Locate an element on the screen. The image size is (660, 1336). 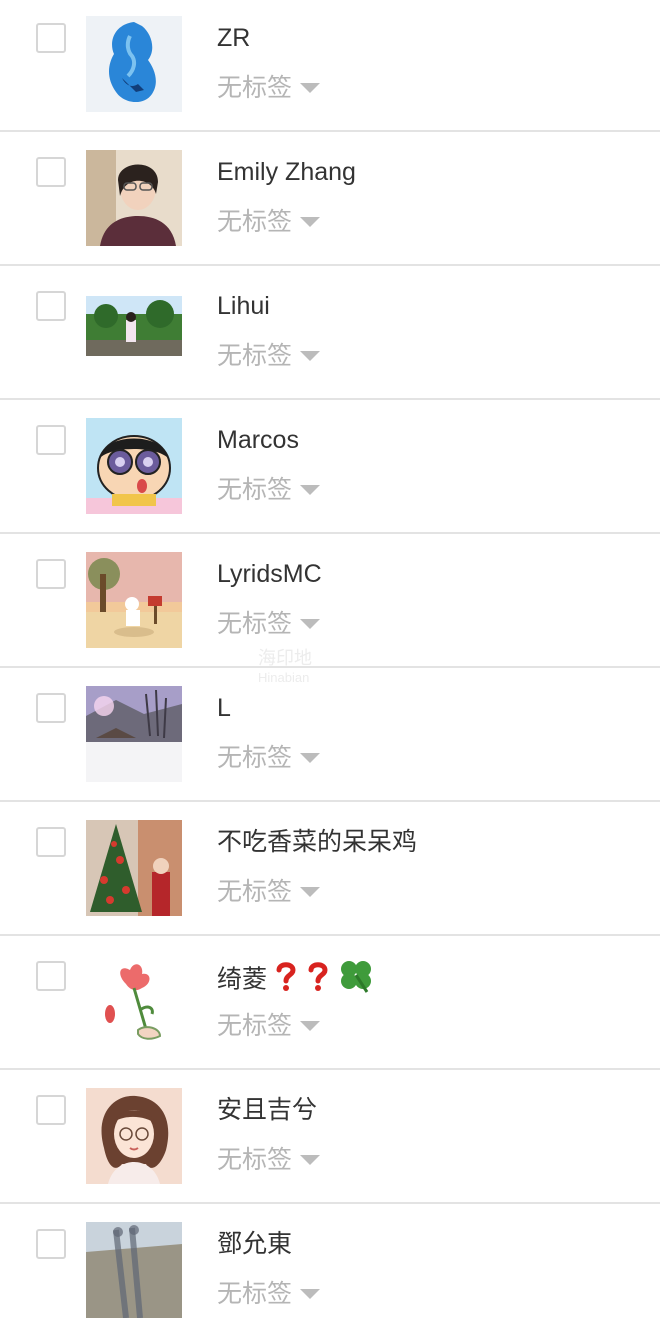
contact-name: Marcos is located at coordinates (258, 440).